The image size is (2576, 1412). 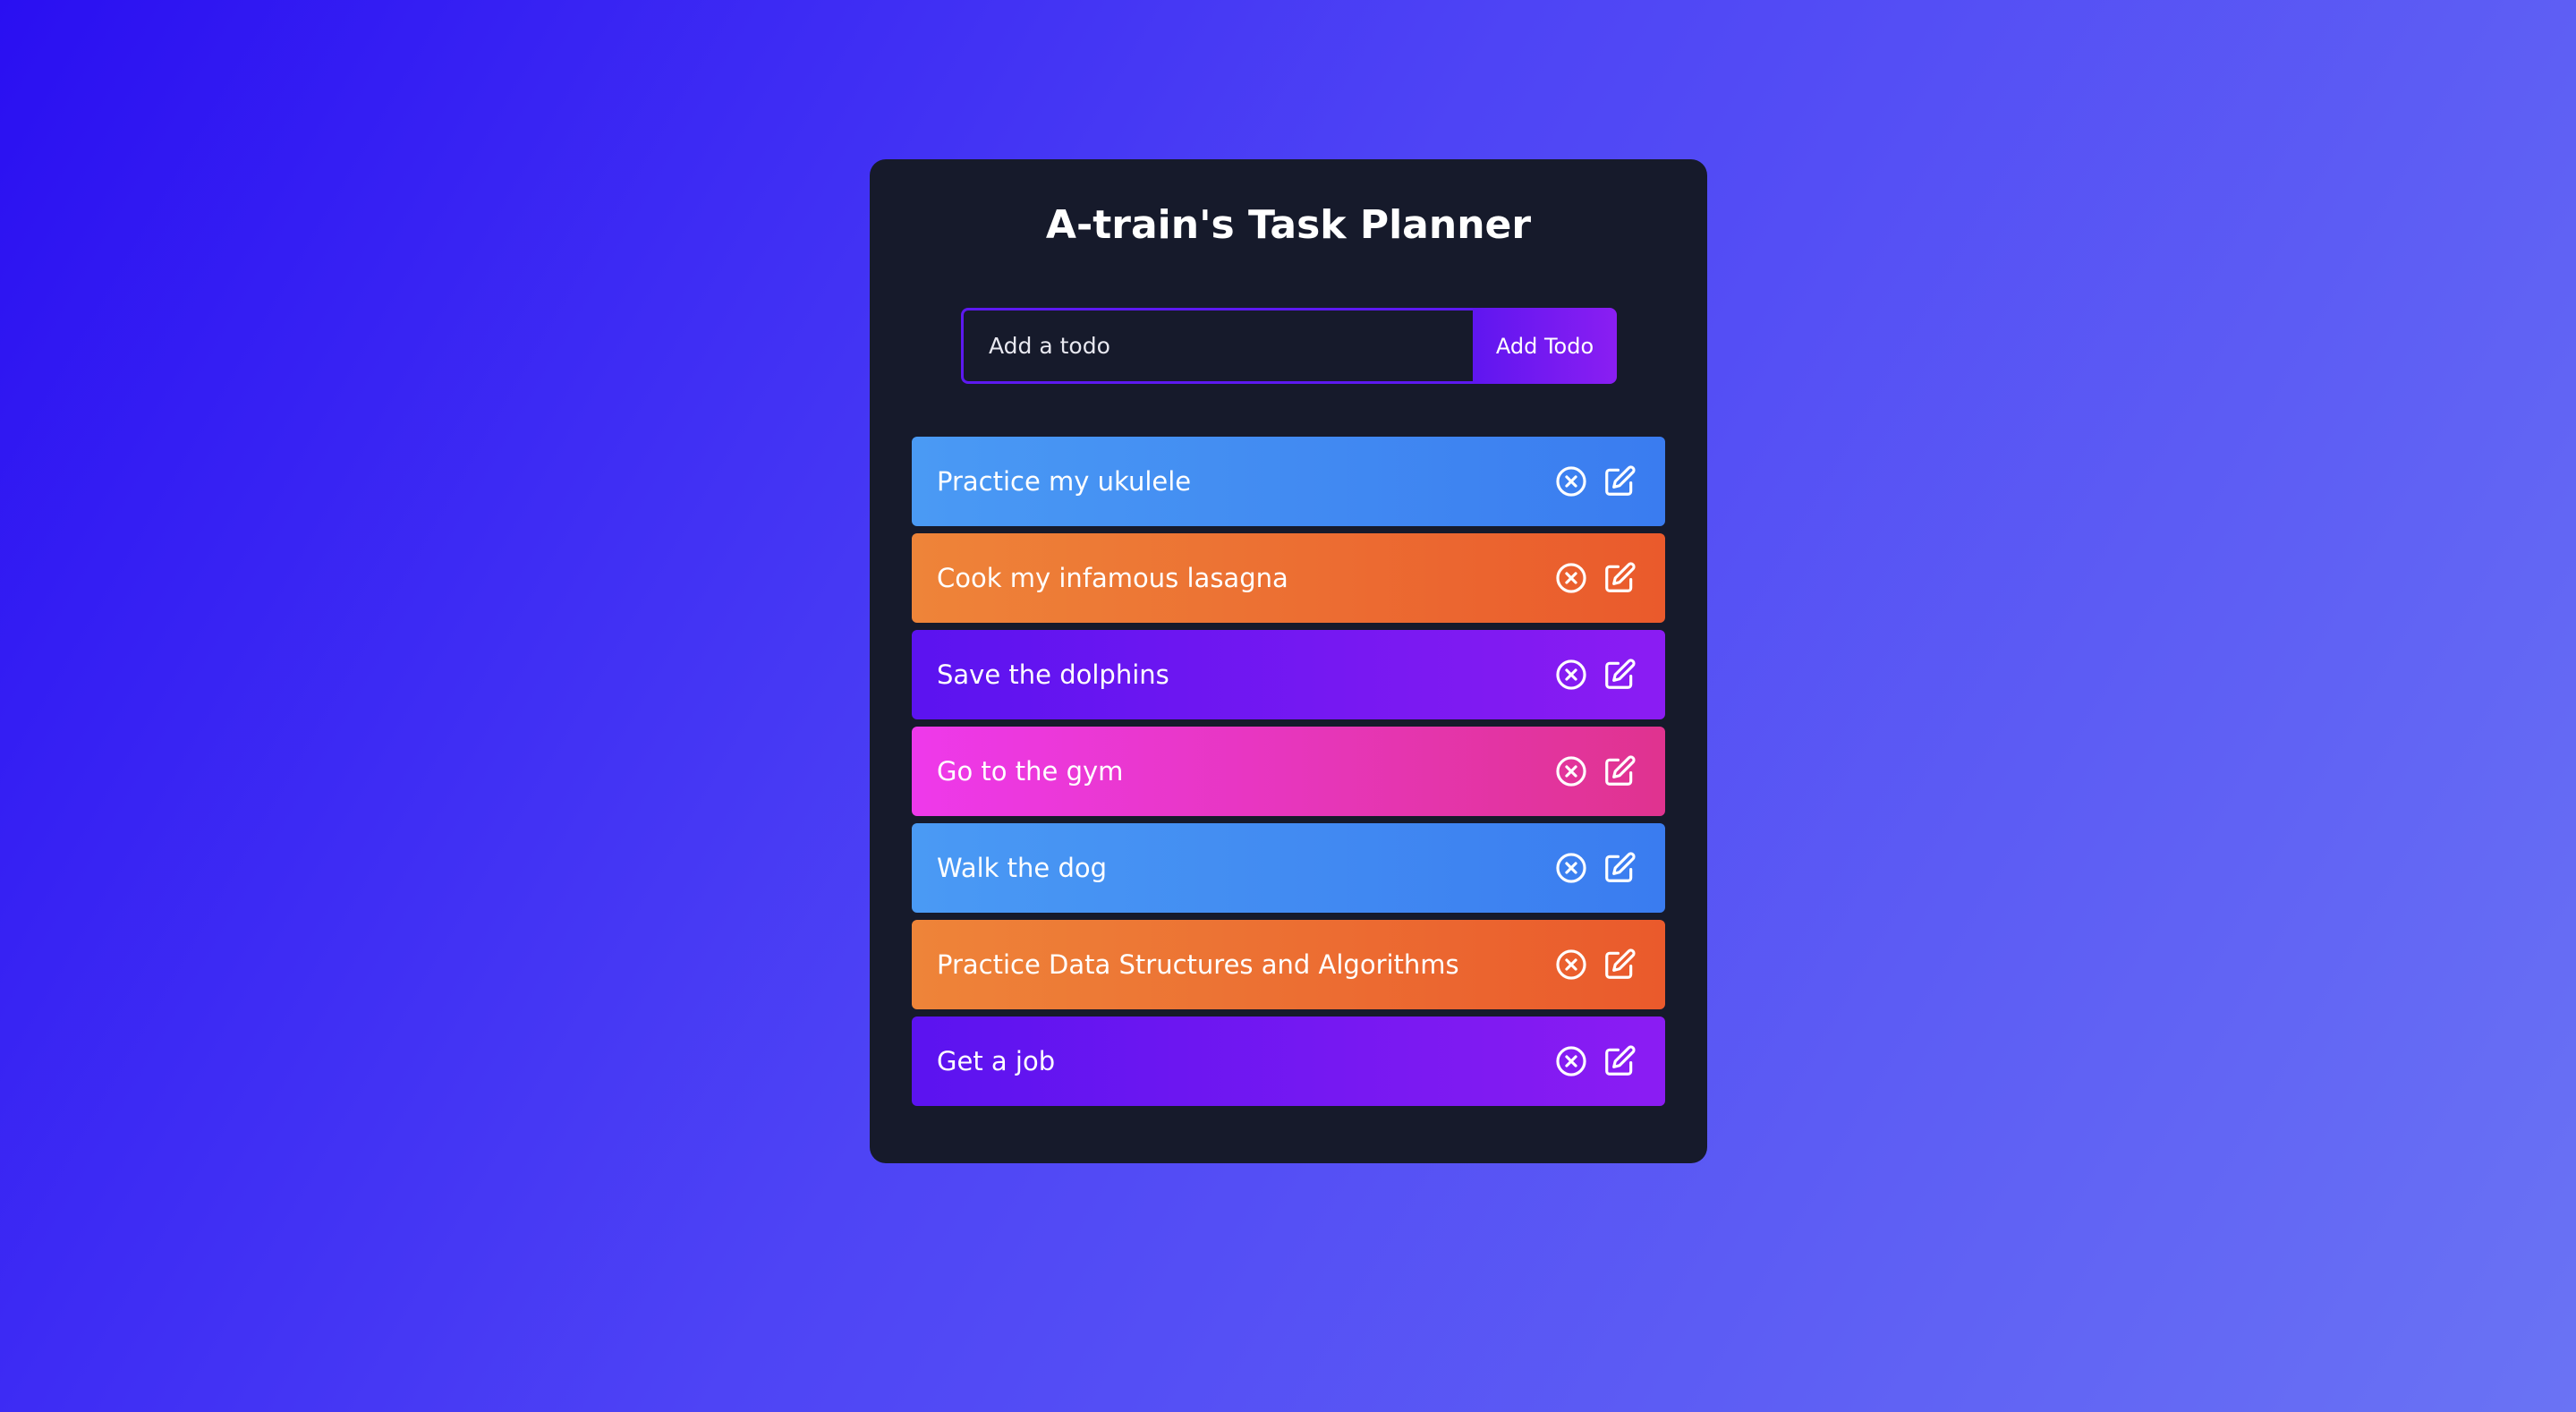 I want to click on page-title: A-train's Task Planner, so click(x=1288, y=225).